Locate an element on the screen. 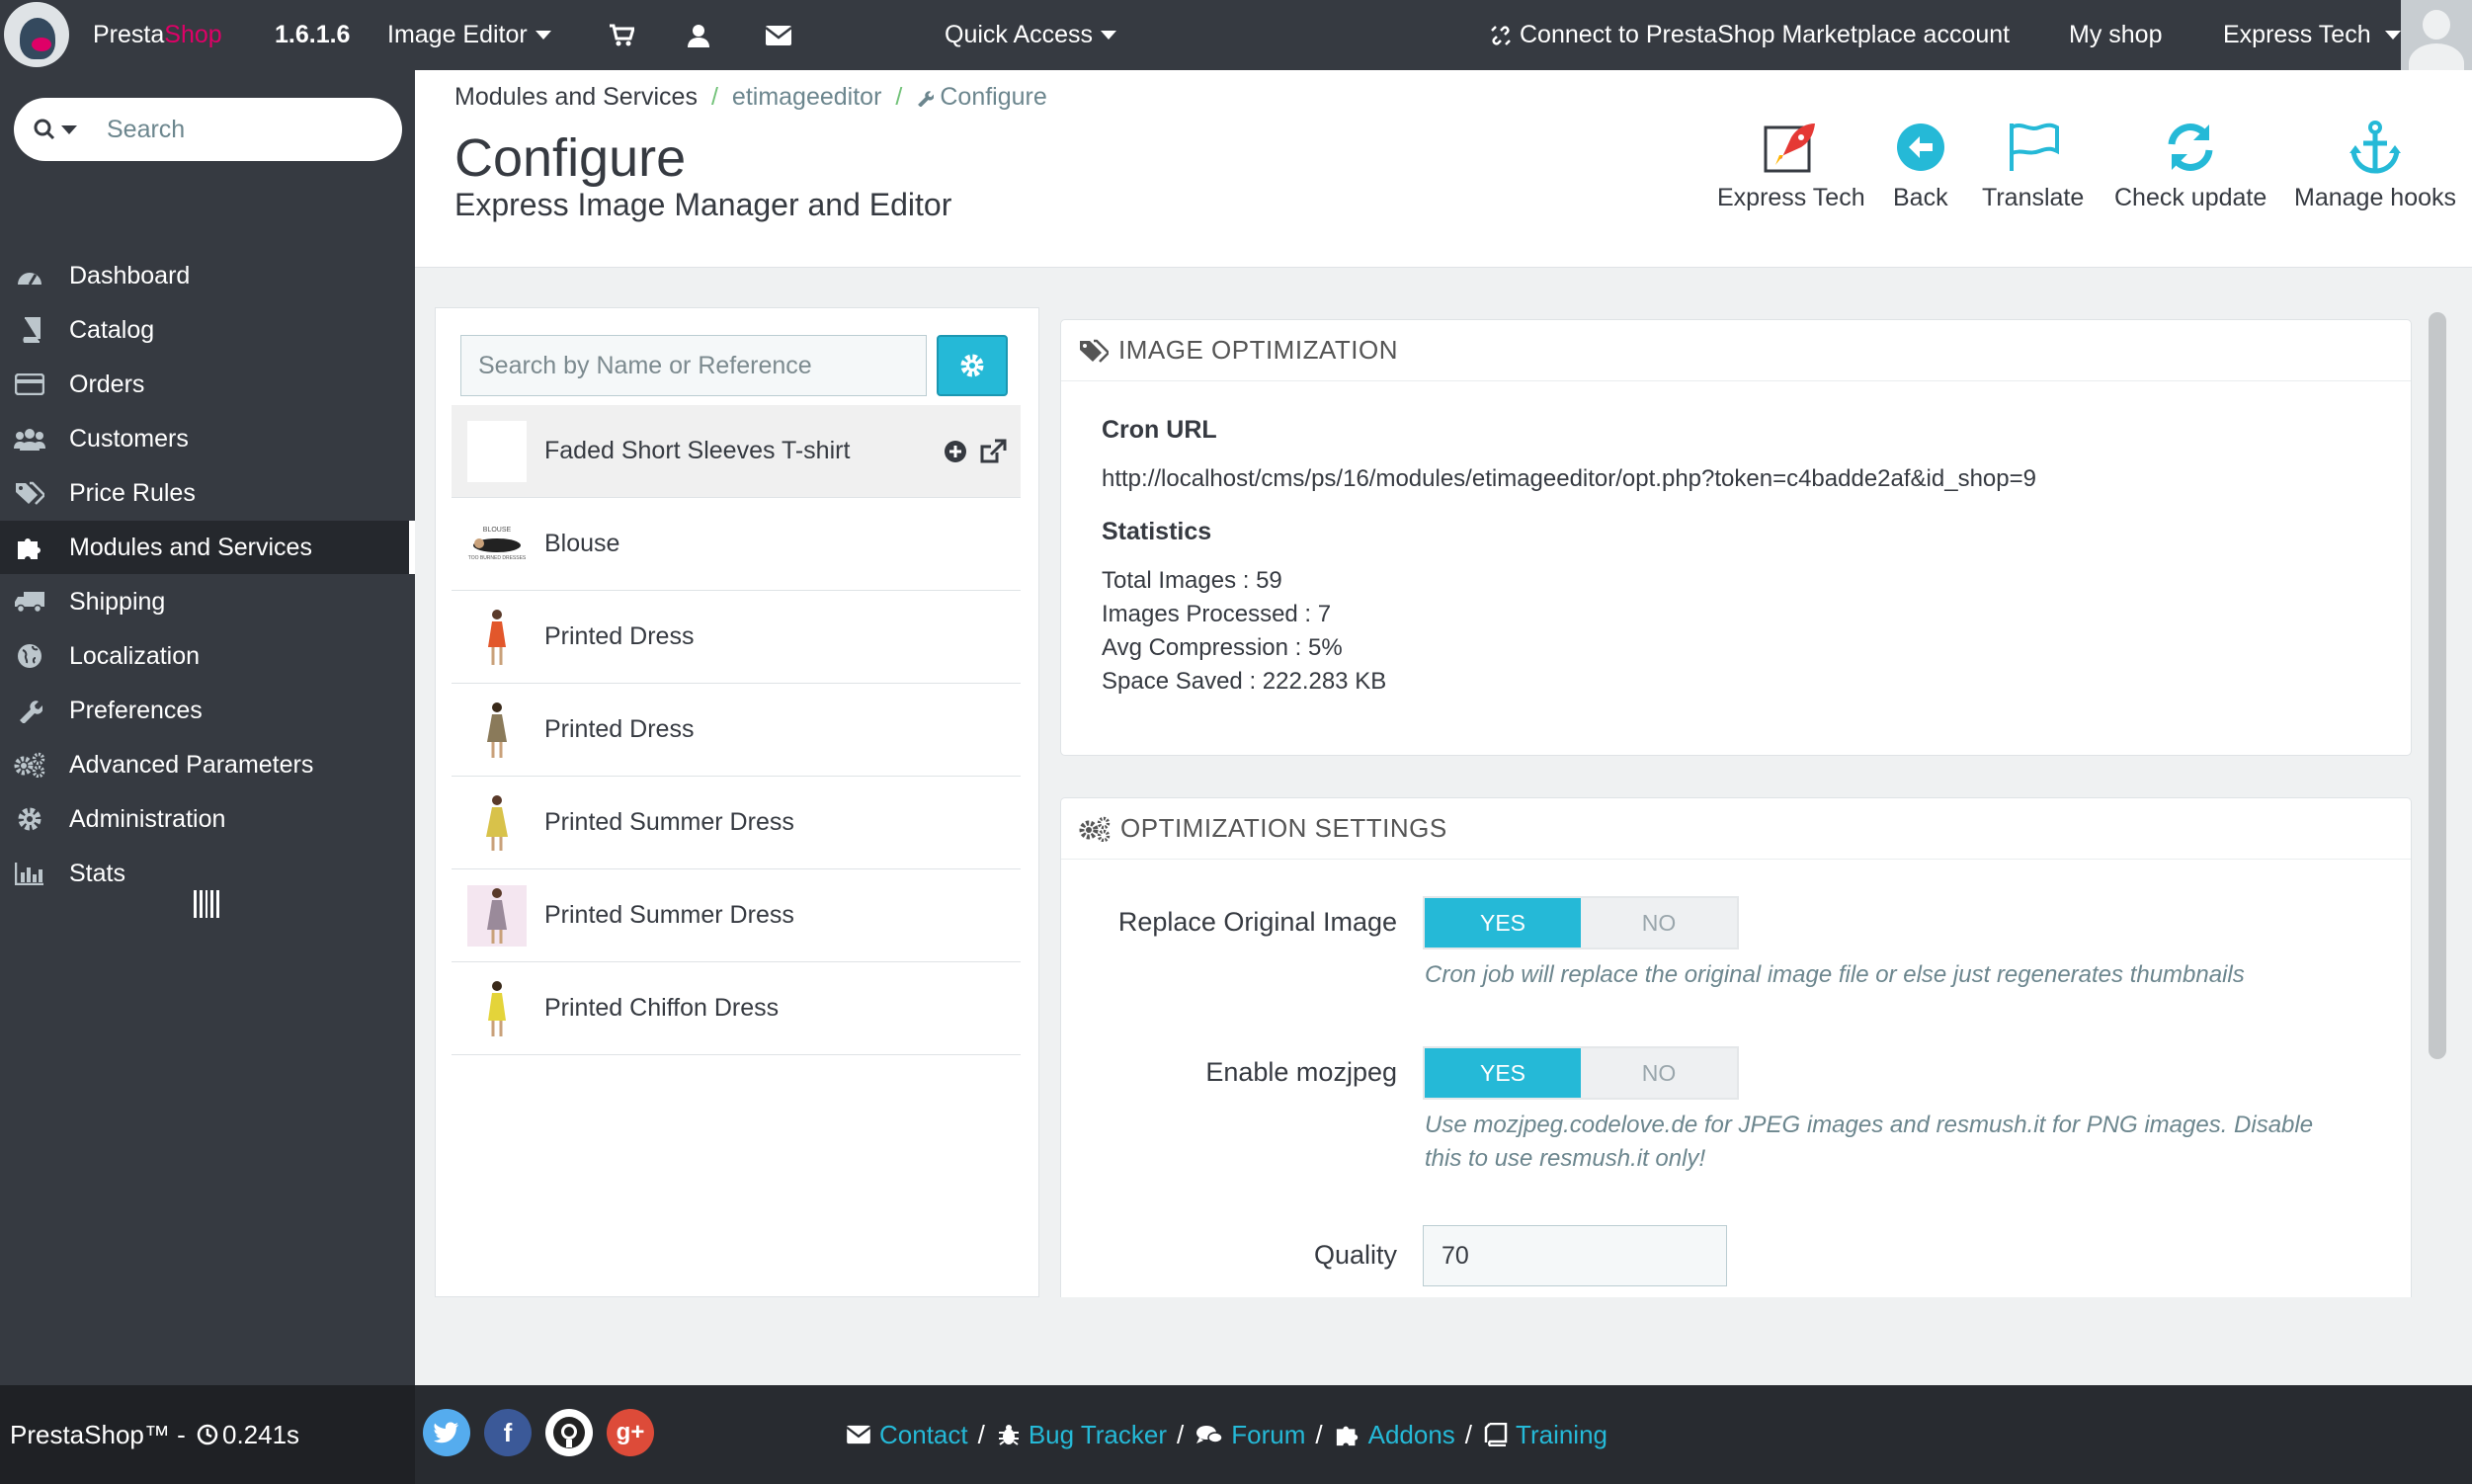 This screenshot has width=2472, height=1484. sidebar-item-advanced-parameters: Advanced Parameters is located at coordinates (208, 764).